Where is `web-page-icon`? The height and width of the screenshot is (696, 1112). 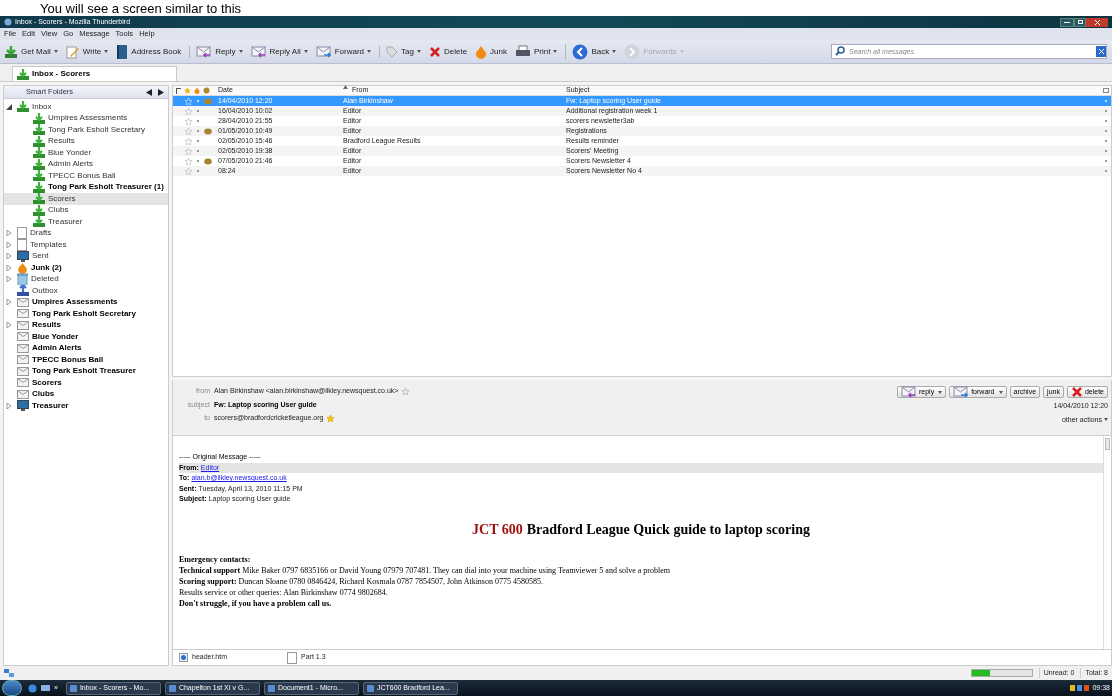 web-page-icon is located at coordinates (183, 657).